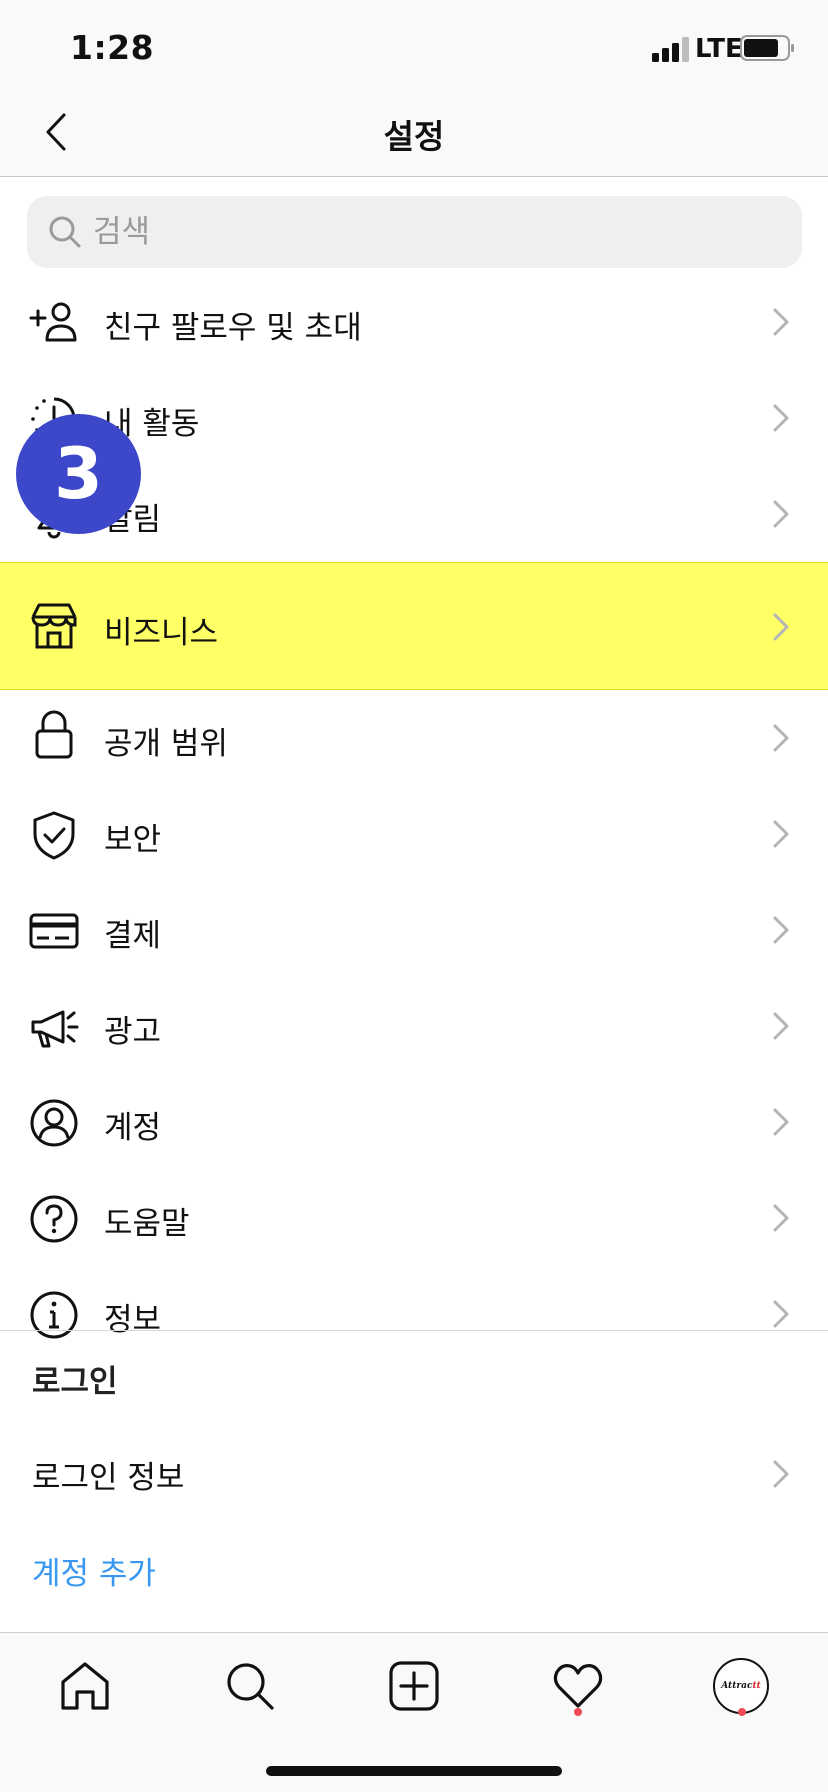 The width and height of the screenshot is (828, 1792). What do you see at coordinates (578, 1686) in the screenshot?
I see `heart-icon` at bounding box center [578, 1686].